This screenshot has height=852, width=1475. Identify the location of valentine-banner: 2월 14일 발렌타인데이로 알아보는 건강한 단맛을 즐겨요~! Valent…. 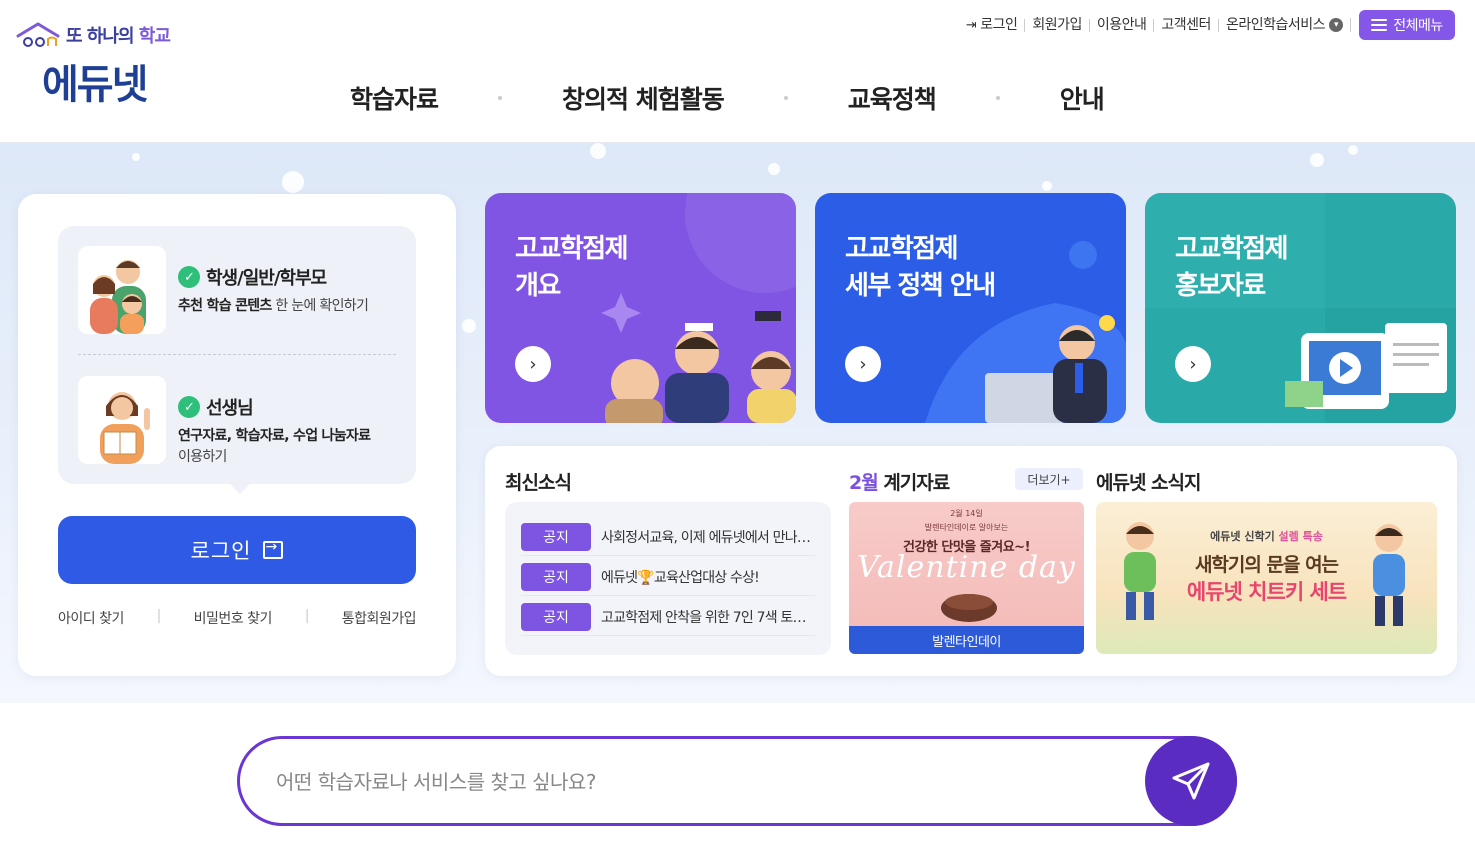
(966, 578).